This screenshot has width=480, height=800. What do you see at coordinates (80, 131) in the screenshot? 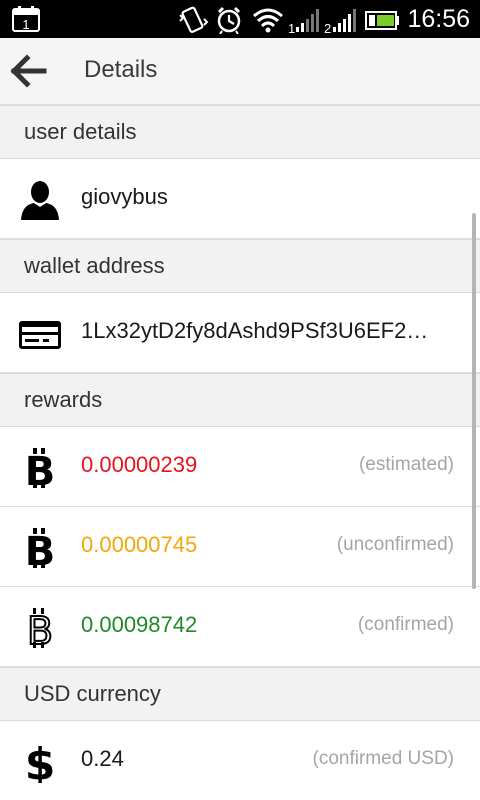
I see `section-header-label: user details` at bounding box center [80, 131].